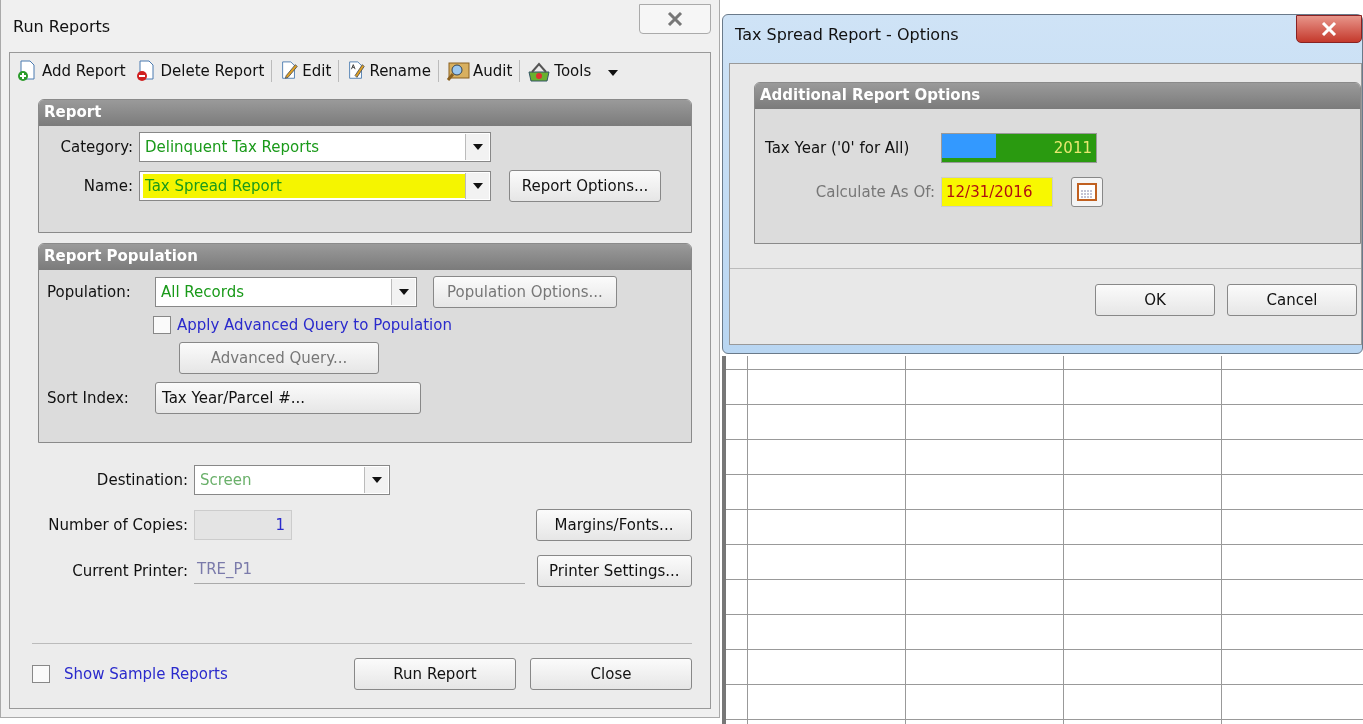  I want to click on field-label: Population:, so click(89, 292).